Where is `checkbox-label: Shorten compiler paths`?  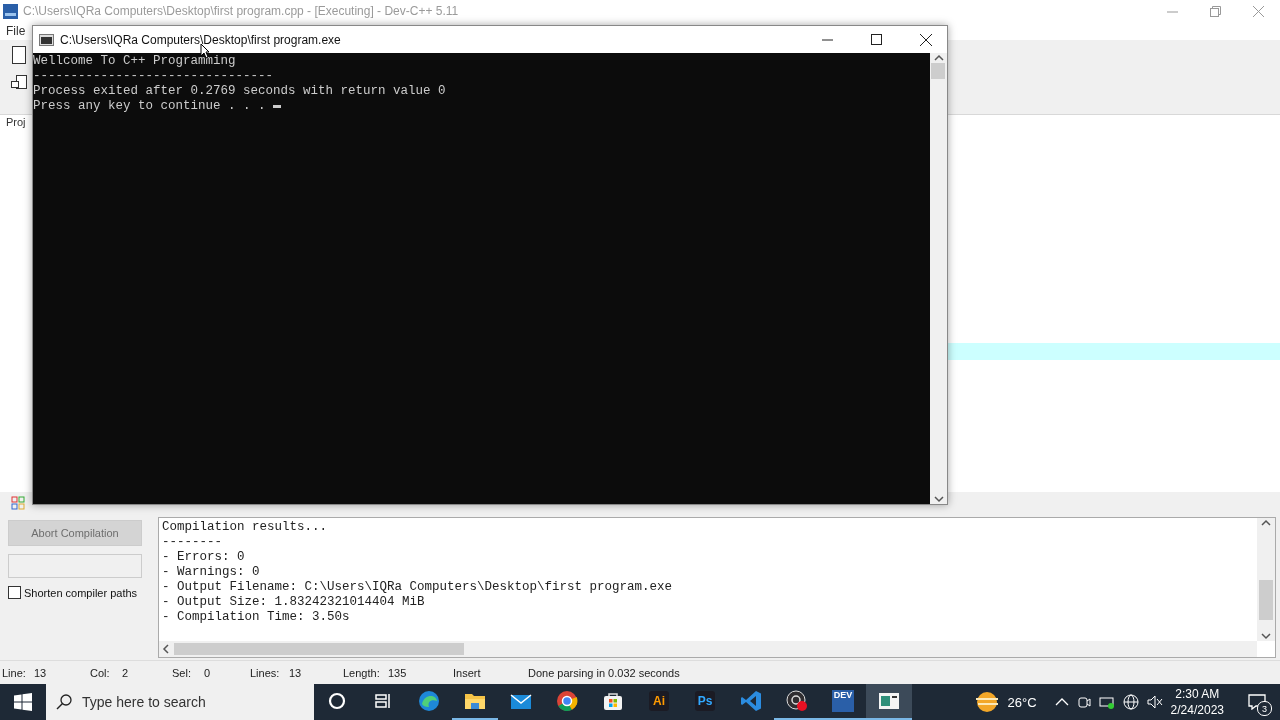
checkbox-label: Shorten compiler paths is located at coordinates (81, 592).